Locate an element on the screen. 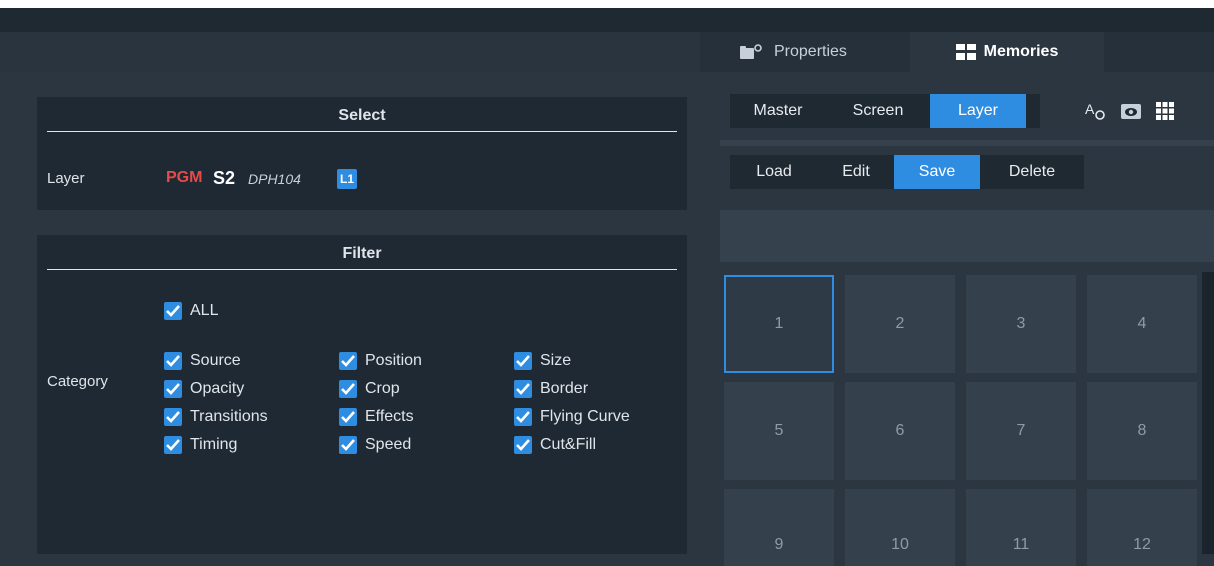 Image resolution: width=1214 pixels, height=566 pixels. grid-layout-icon is located at coordinates (965, 52).